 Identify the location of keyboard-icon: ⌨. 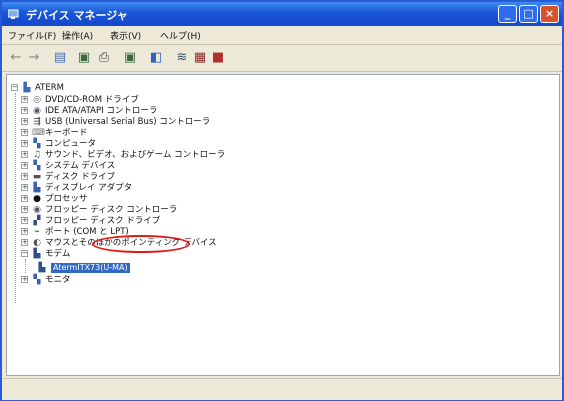
(38, 133).